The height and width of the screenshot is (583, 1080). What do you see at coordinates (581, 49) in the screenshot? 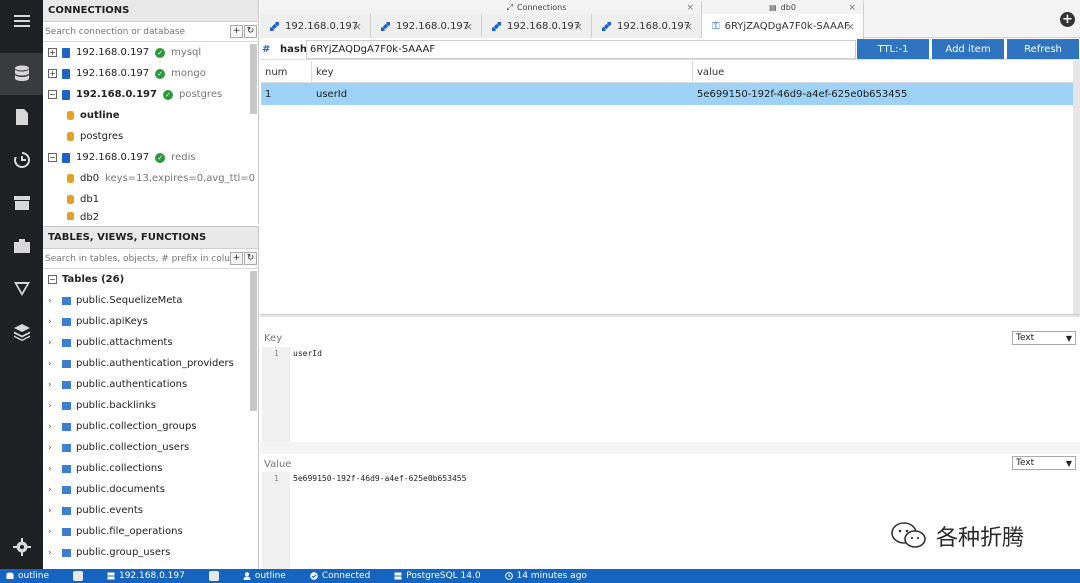
I see `key-name-input` at bounding box center [581, 49].